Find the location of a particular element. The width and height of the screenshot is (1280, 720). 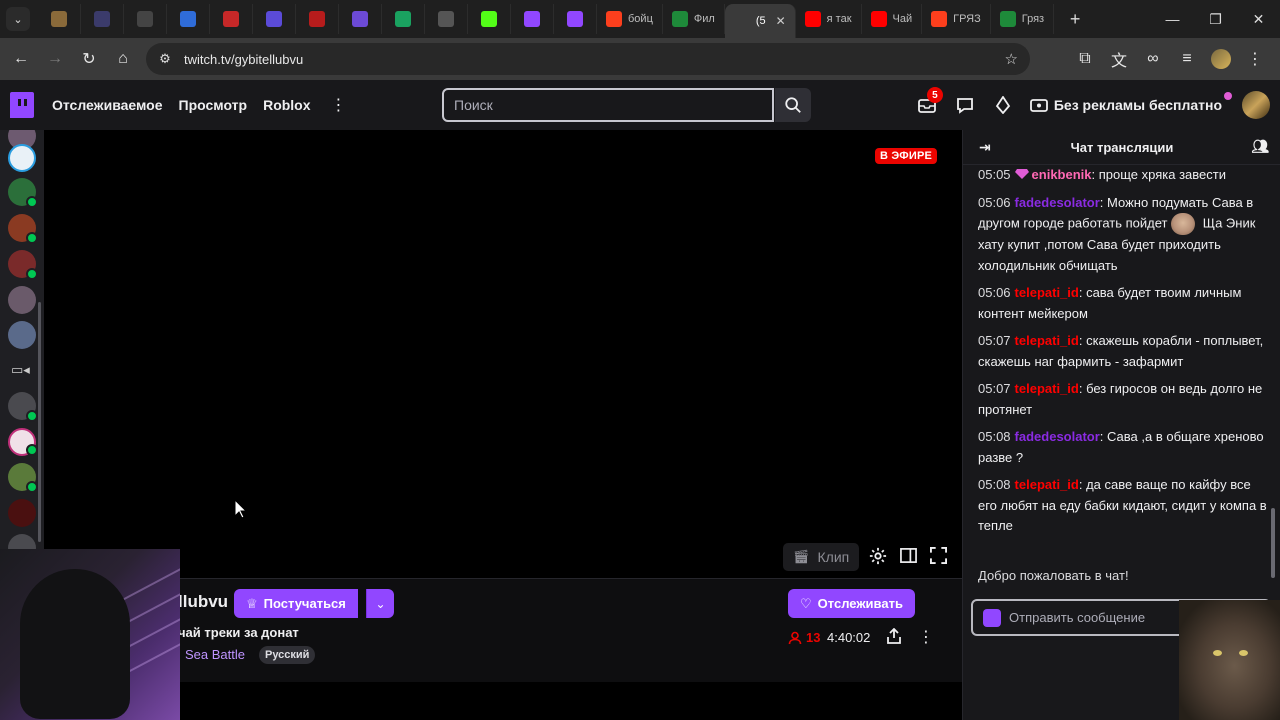

sidebar-scrollbar is located at coordinates (39, 422).